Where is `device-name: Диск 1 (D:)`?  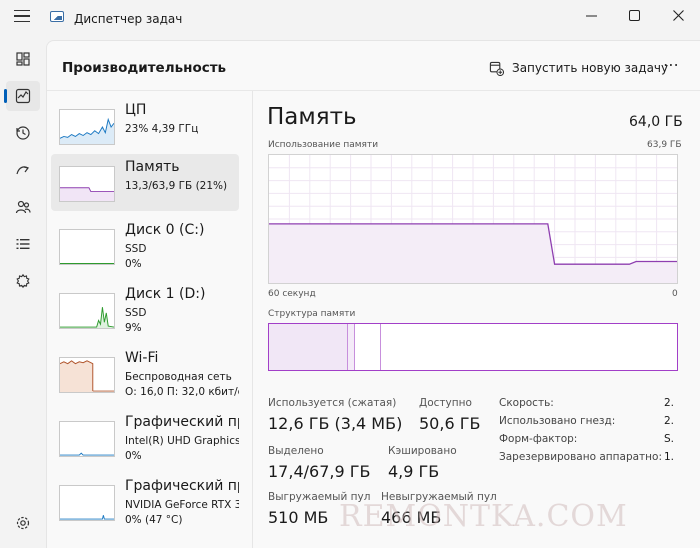
device-name: Диск 1 (D:) is located at coordinates (165, 294).